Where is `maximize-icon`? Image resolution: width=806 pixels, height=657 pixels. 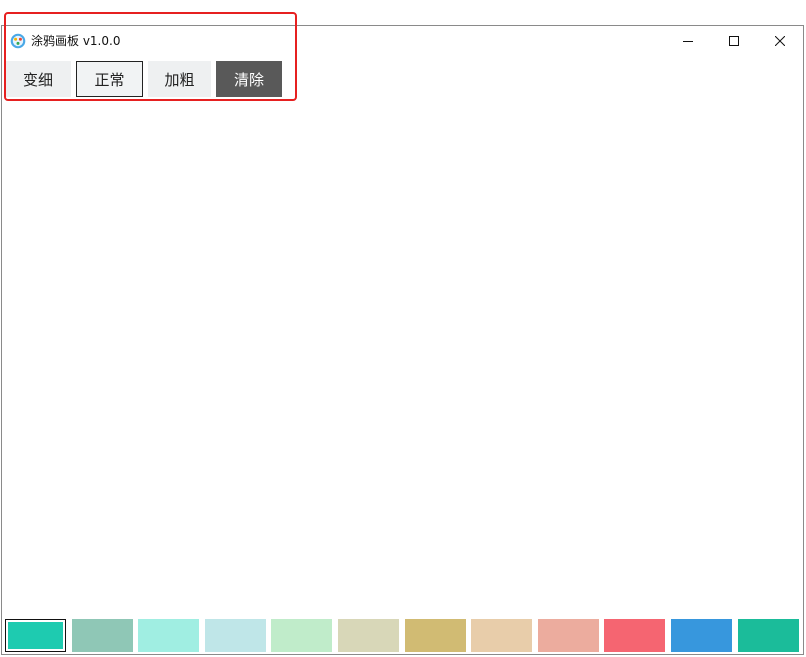
maximize-icon is located at coordinates (734, 41).